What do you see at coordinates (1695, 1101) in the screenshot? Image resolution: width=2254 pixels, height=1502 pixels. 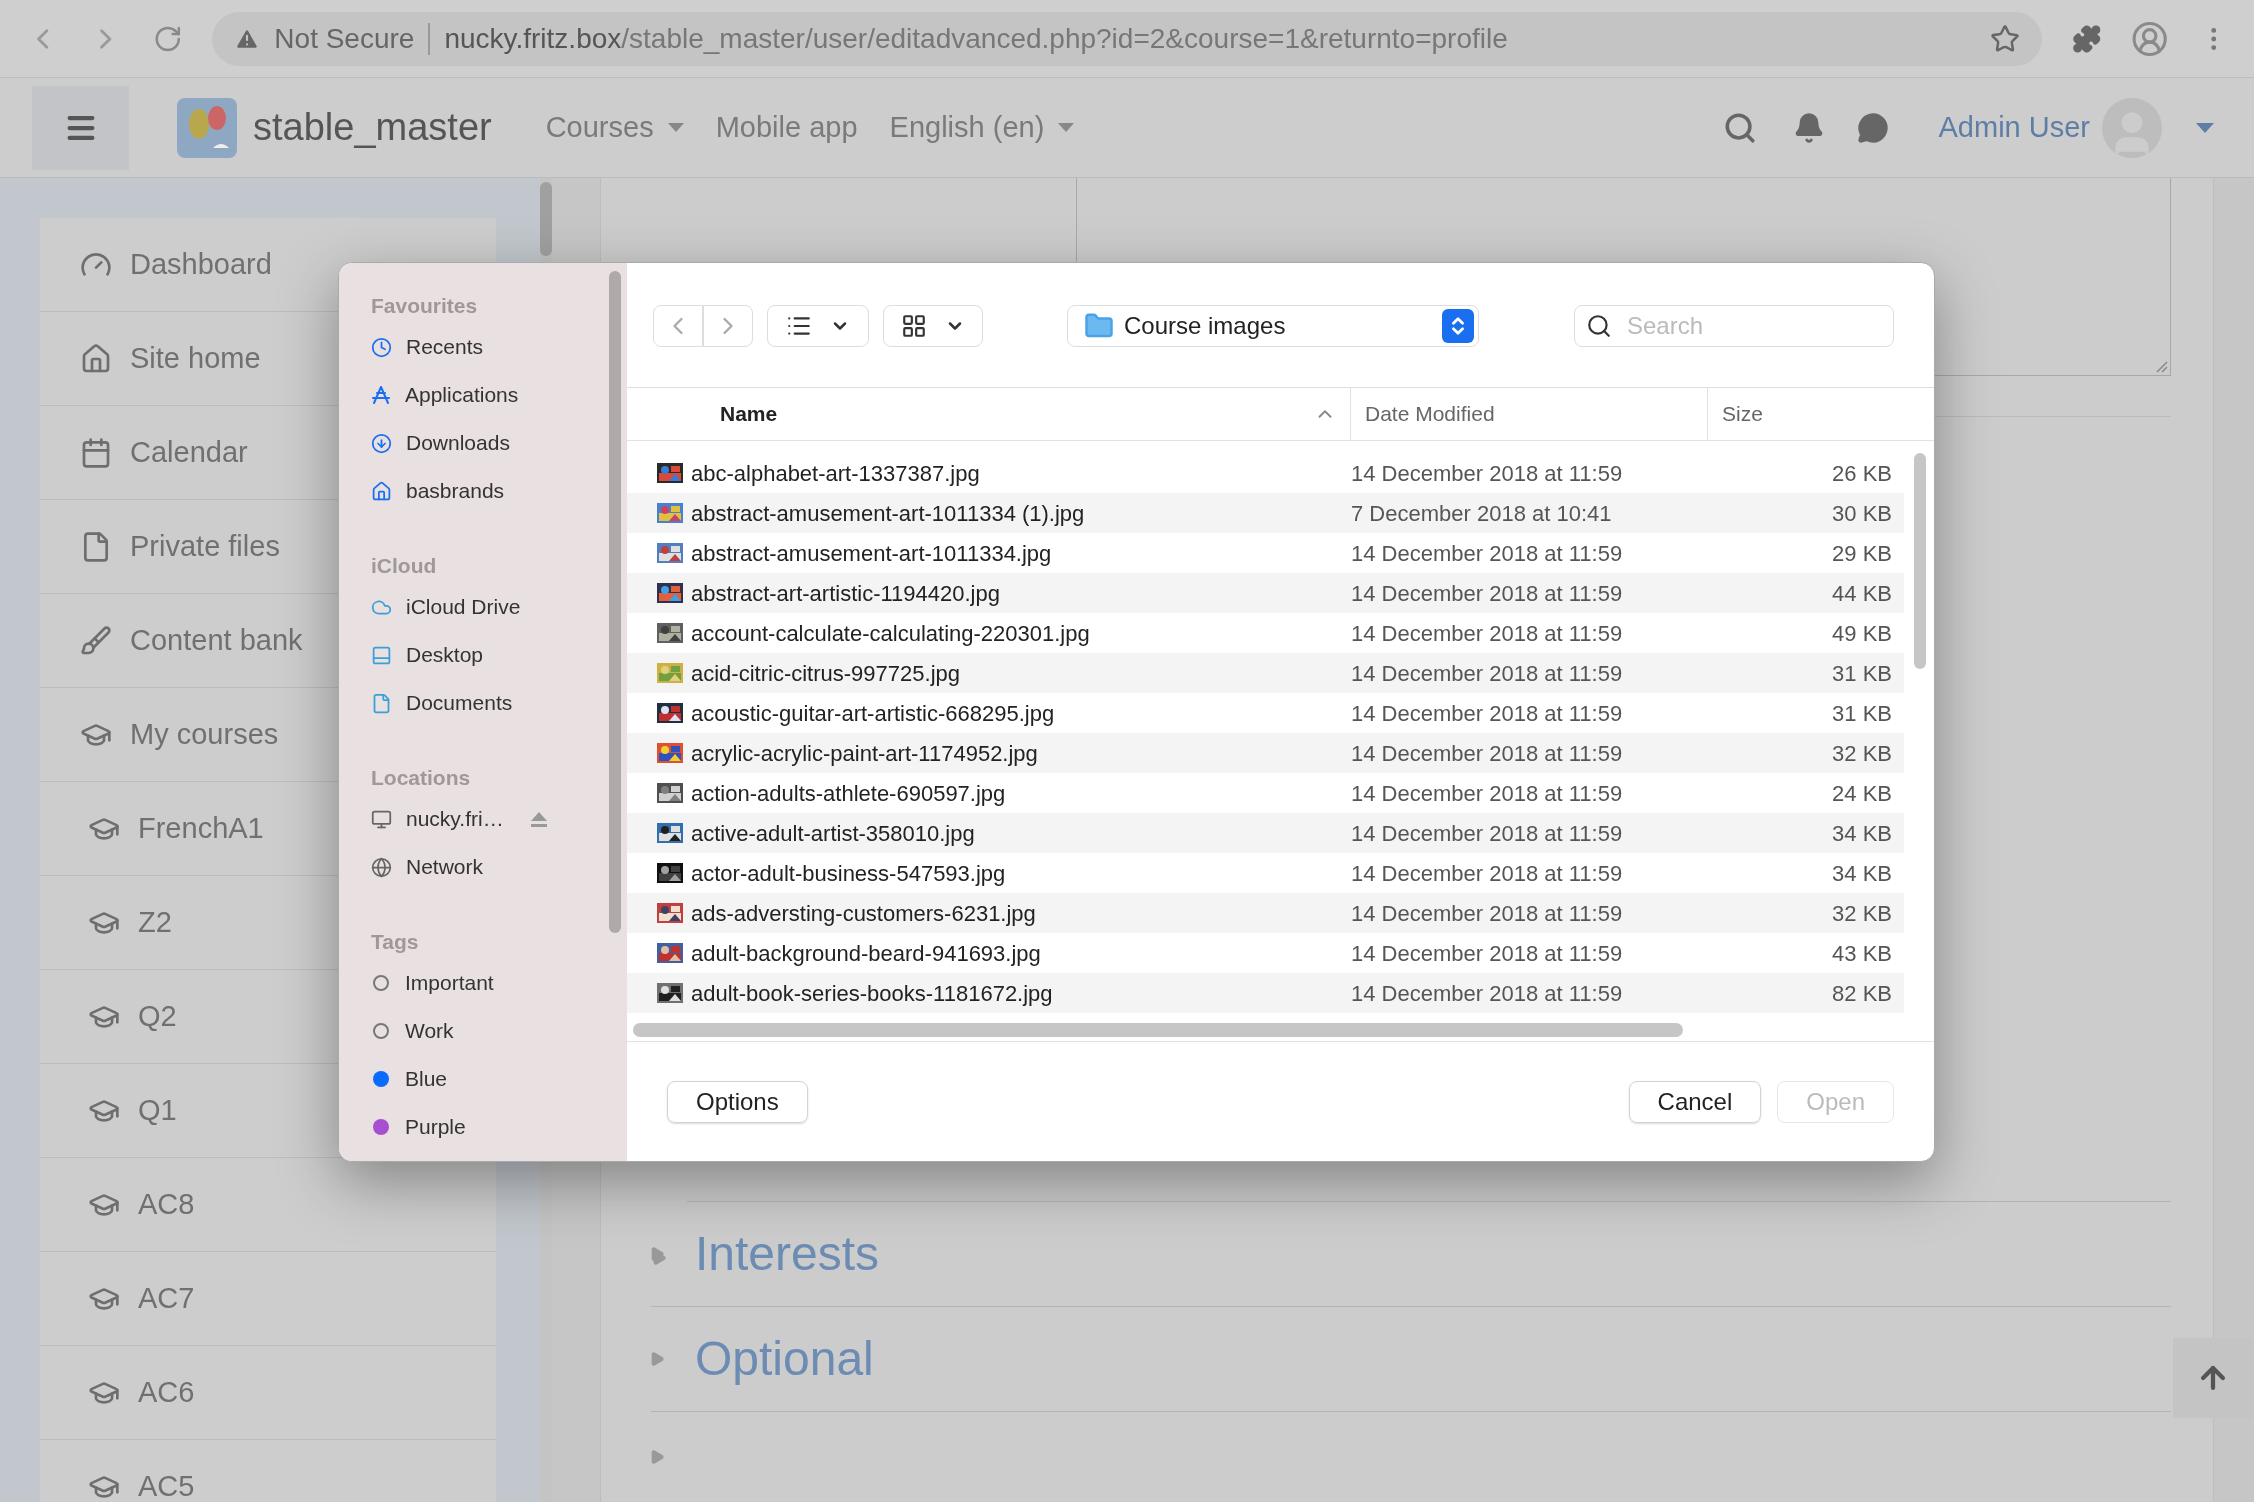 I see `dialog-button: Cancel` at bounding box center [1695, 1101].